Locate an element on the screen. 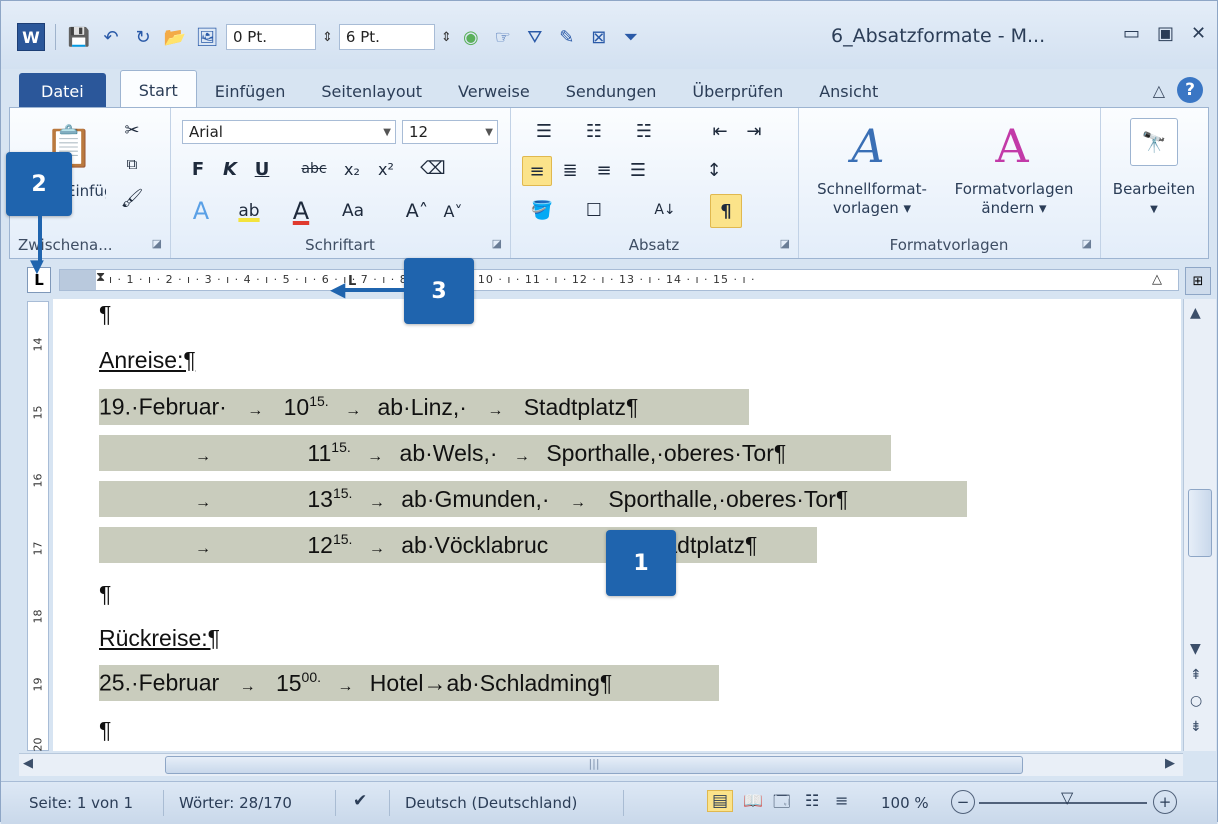 This screenshot has height=824, width=1218. tab-file: Datei is located at coordinates (62, 91).